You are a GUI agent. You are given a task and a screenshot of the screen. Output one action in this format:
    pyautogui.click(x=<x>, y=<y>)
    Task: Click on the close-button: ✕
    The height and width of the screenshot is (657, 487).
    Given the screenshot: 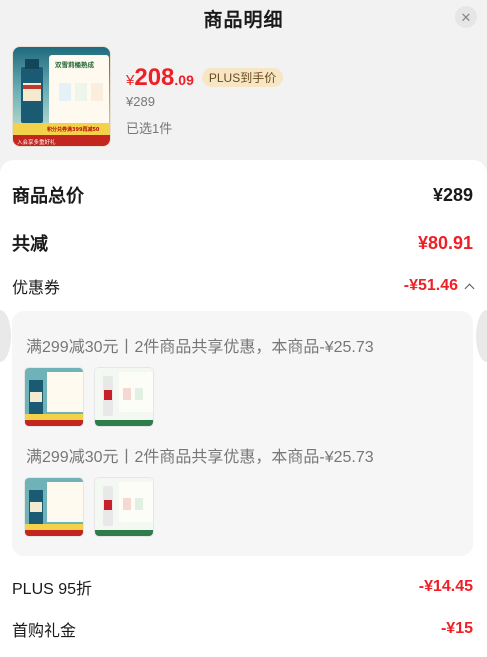 What is the action you would take?
    pyautogui.click(x=466, y=17)
    